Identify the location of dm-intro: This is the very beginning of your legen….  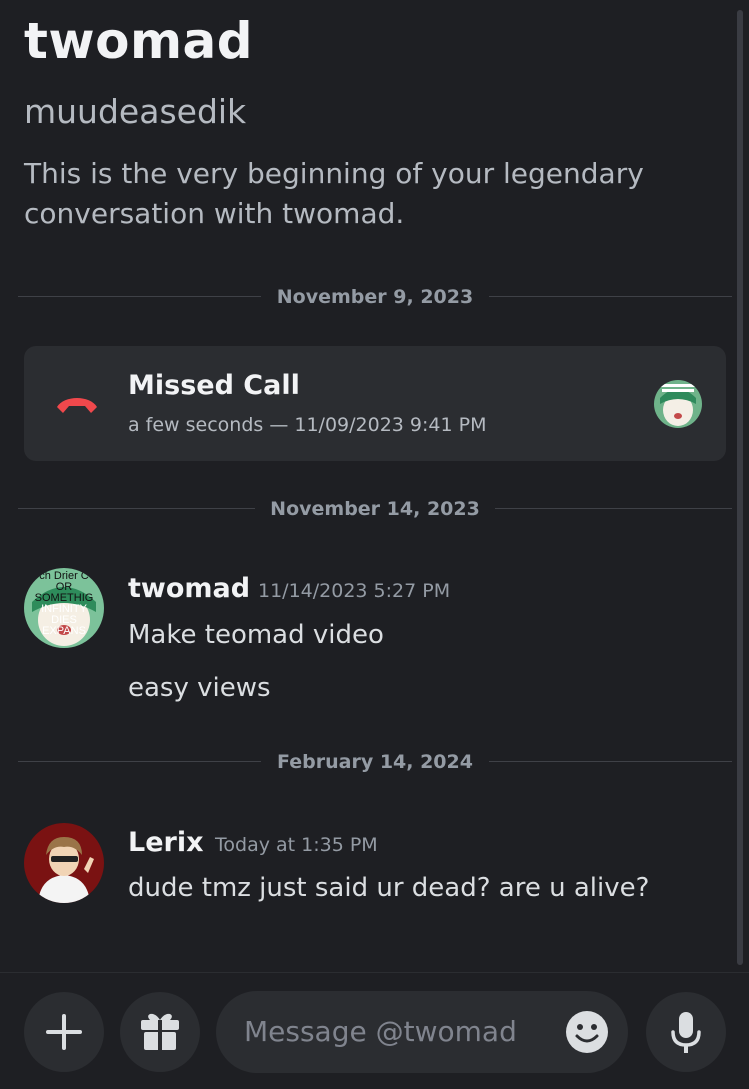
(334, 193).